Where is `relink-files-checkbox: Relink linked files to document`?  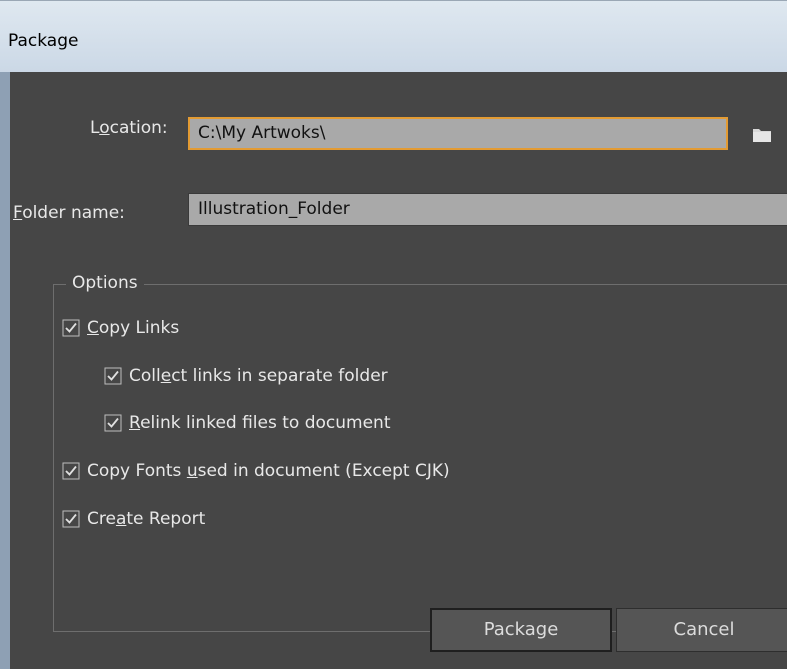 relink-files-checkbox: Relink linked files to document is located at coordinates (247, 423).